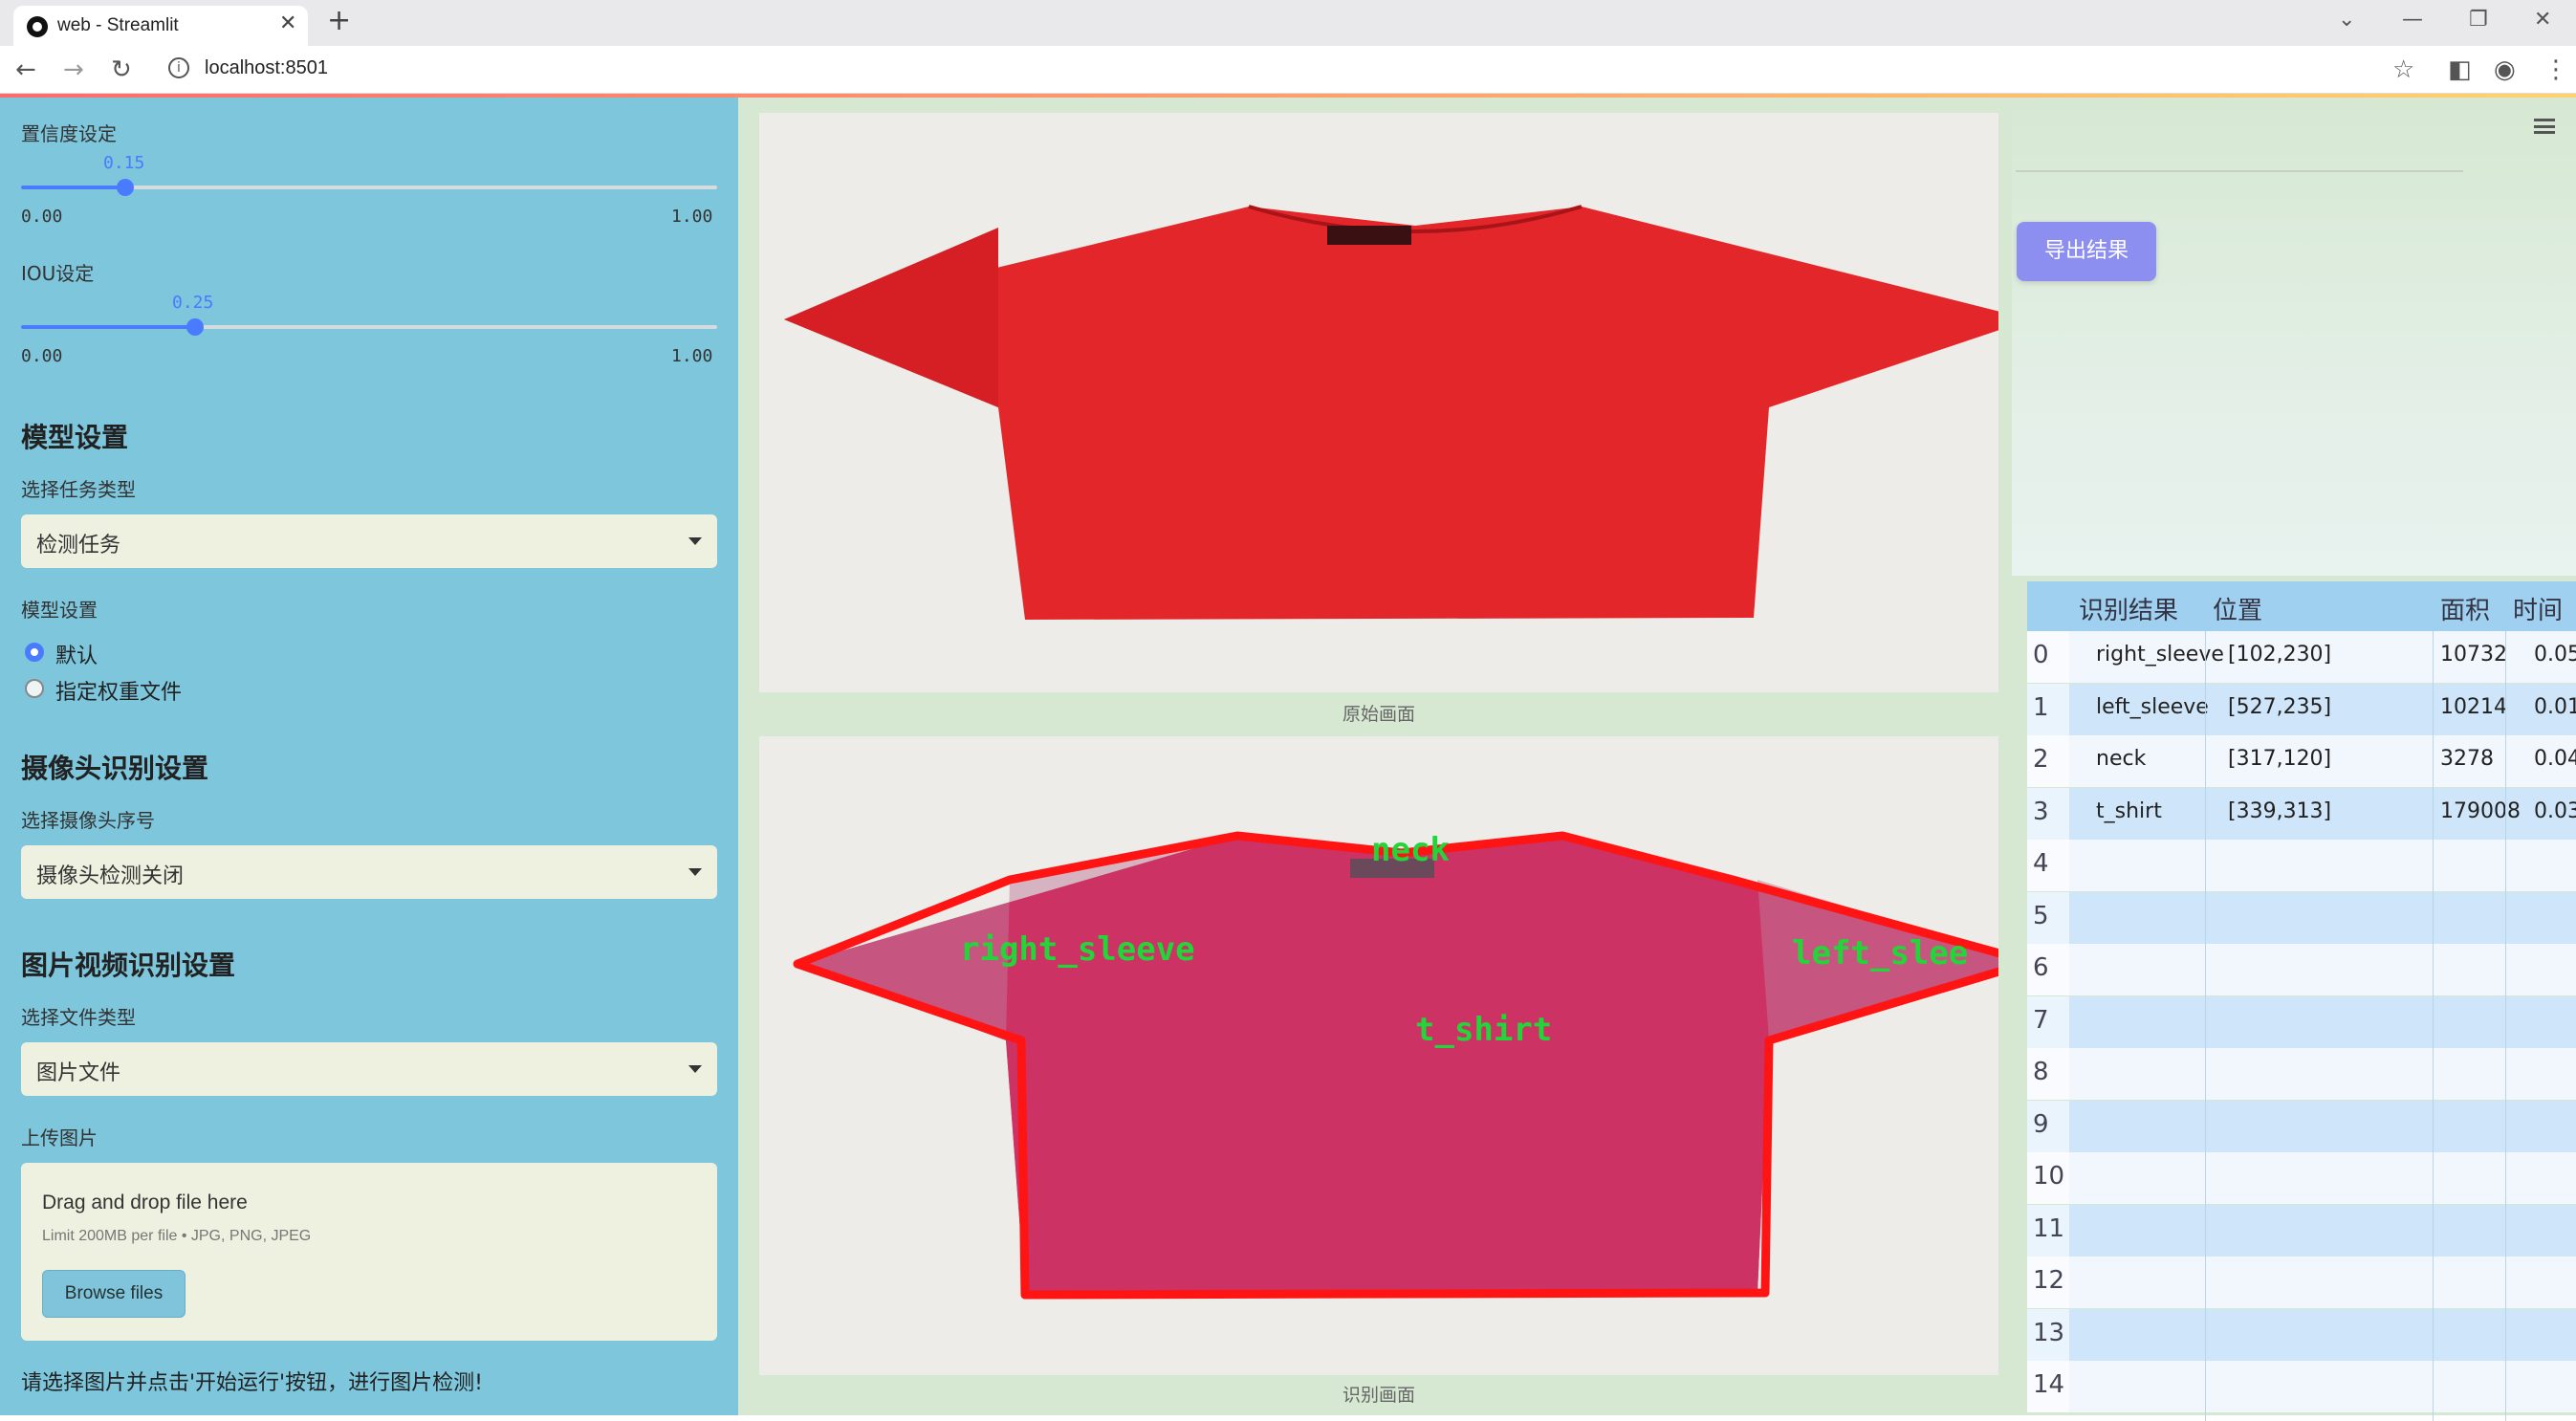 The image size is (2576, 1421). I want to click on cell-time: 0.05, so click(2555, 655).